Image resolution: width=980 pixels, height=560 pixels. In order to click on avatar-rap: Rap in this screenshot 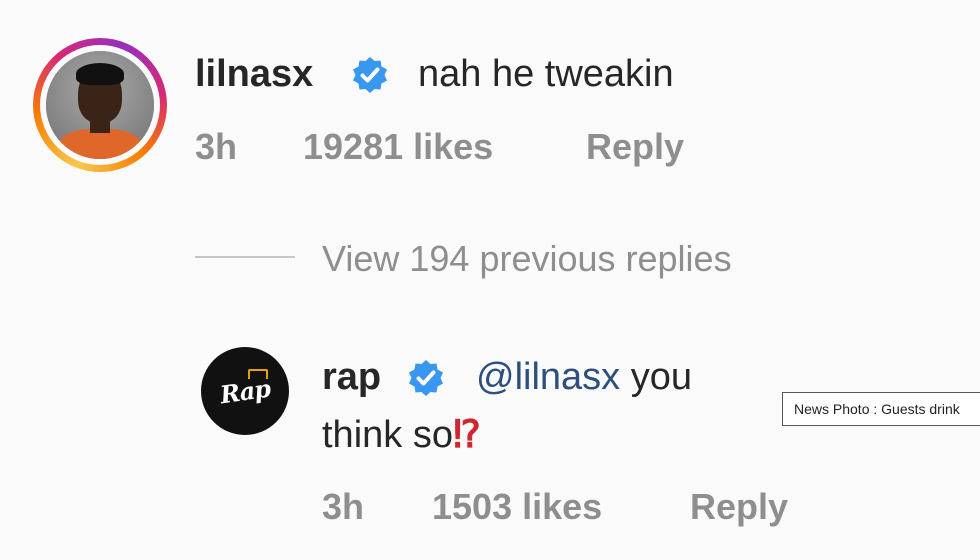, I will do `click(245, 391)`.